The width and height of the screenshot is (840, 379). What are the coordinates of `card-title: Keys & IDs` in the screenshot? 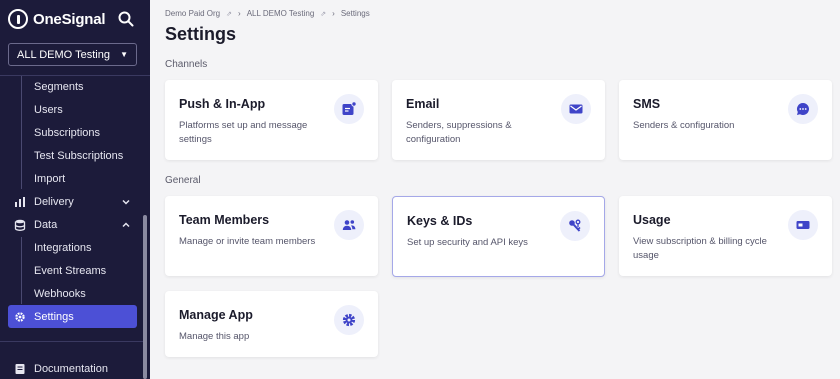 It's located at (440, 221).